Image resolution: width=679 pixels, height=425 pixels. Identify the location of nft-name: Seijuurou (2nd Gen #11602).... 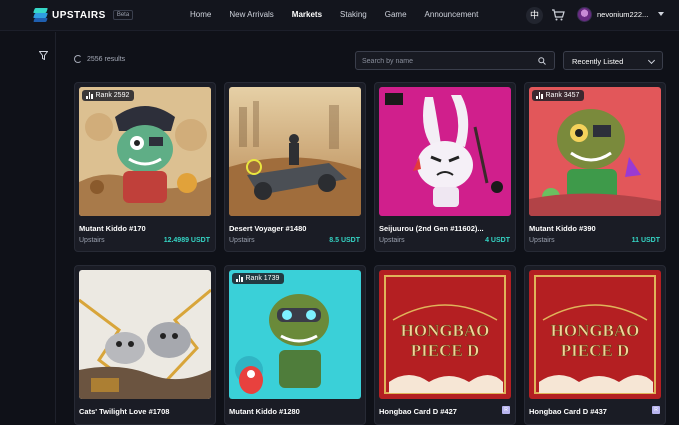
(431, 228).